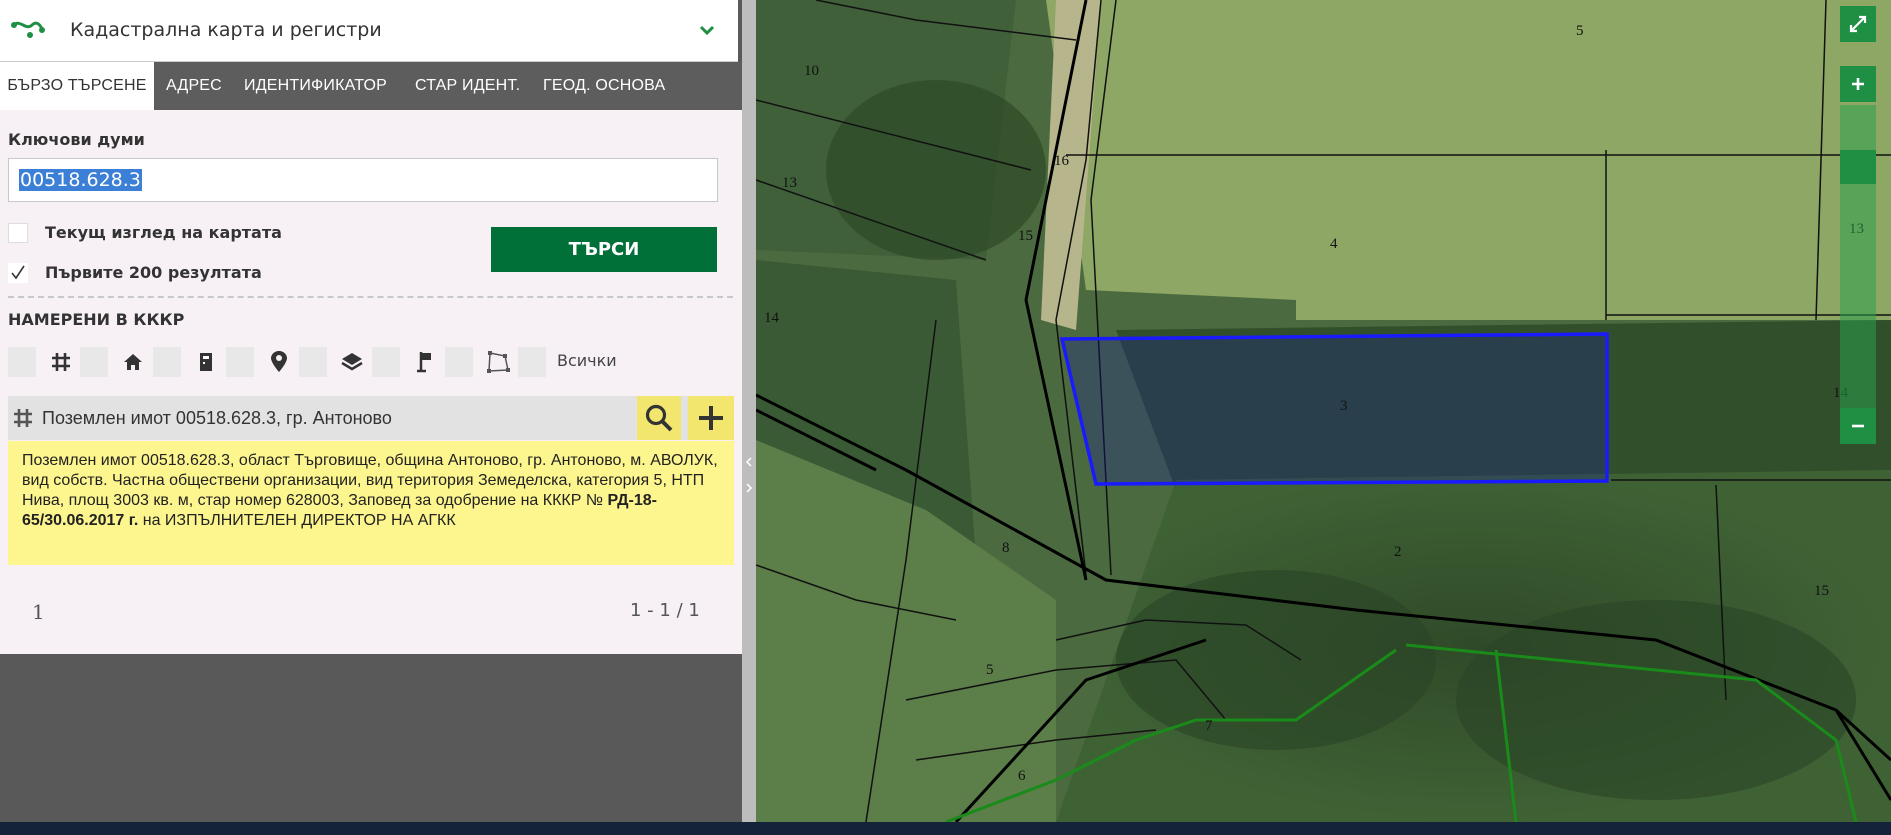  What do you see at coordinates (370, 297) in the screenshot?
I see `section-divider` at bounding box center [370, 297].